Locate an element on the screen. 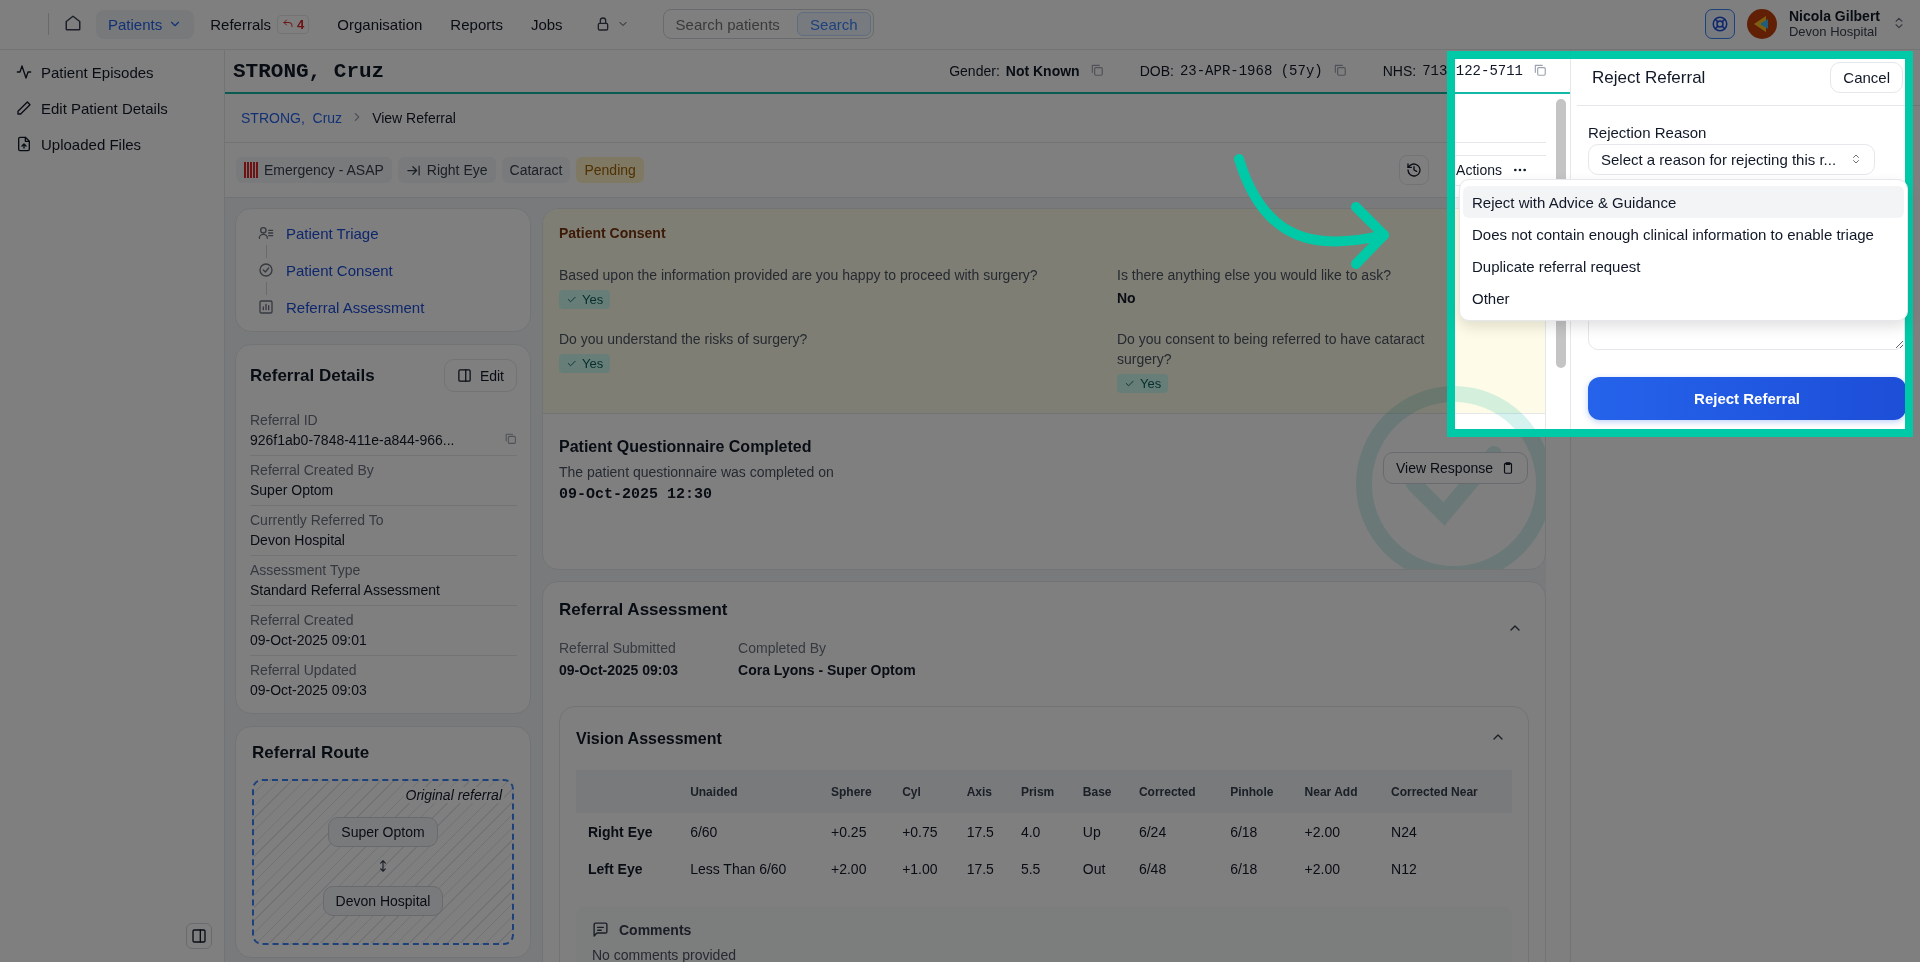 The width and height of the screenshot is (1920, 962). avatar is located at coordinates (1761, 24).